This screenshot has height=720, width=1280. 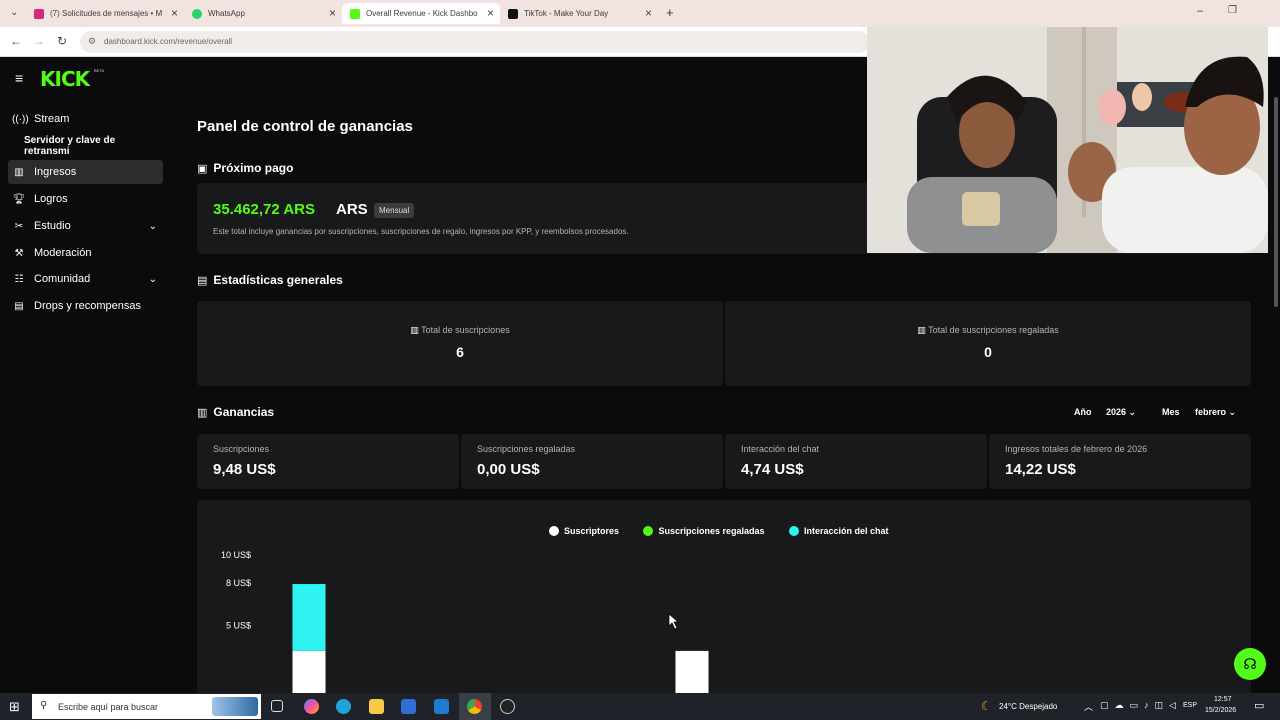 I want to click on windows-start-icon: ⊞, so click(x=14, y=707).